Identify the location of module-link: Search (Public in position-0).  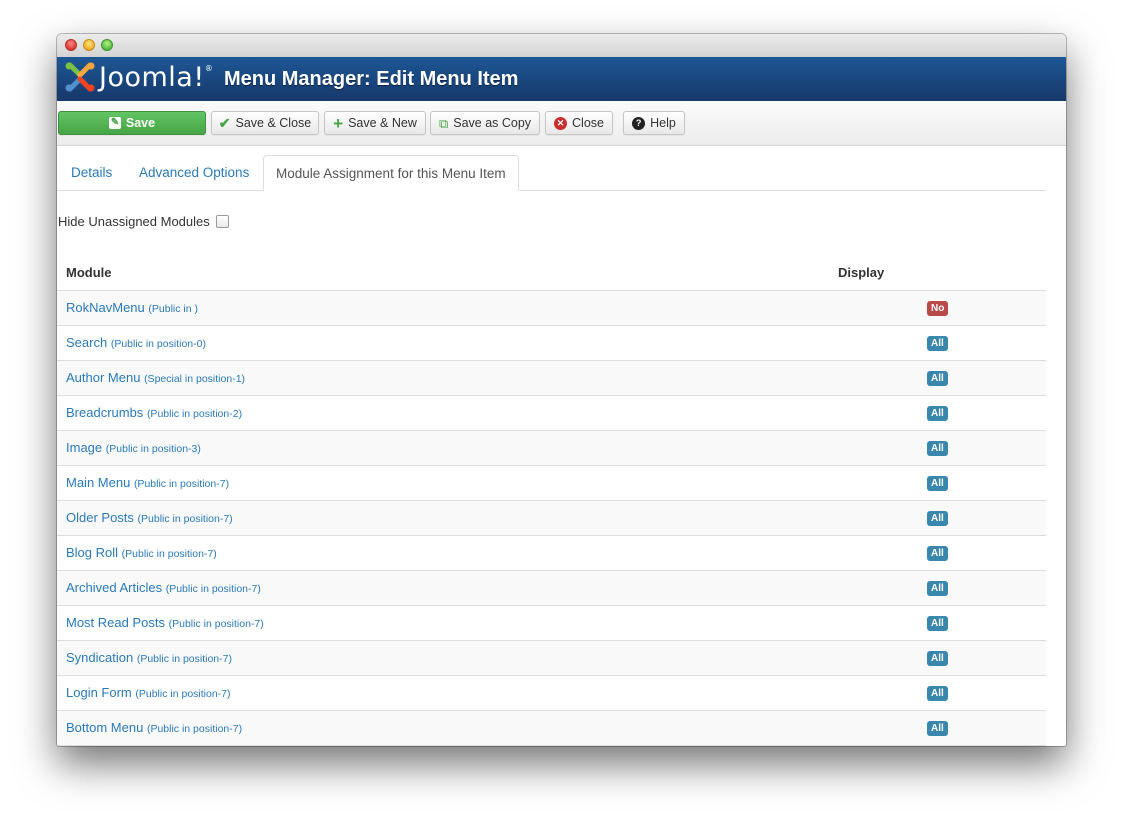
(136, 342).